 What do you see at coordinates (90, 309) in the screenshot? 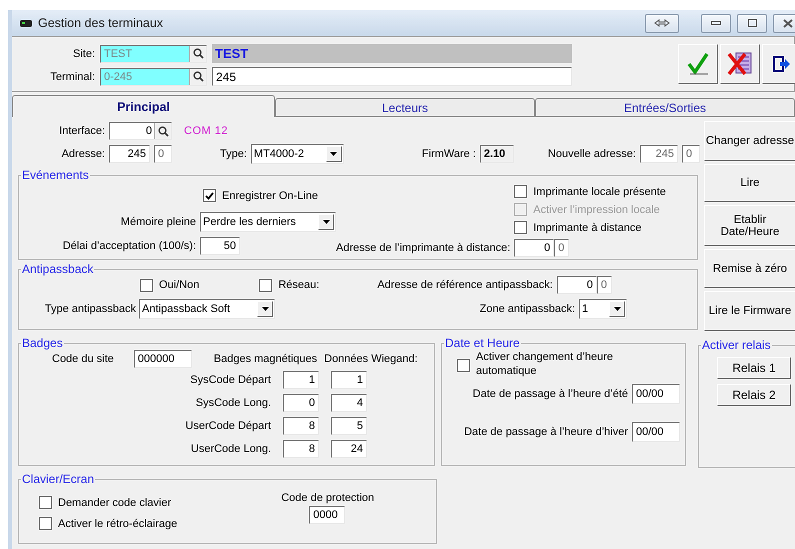
I see `field-label: Type antipassback` at bounding box center [90, 309].